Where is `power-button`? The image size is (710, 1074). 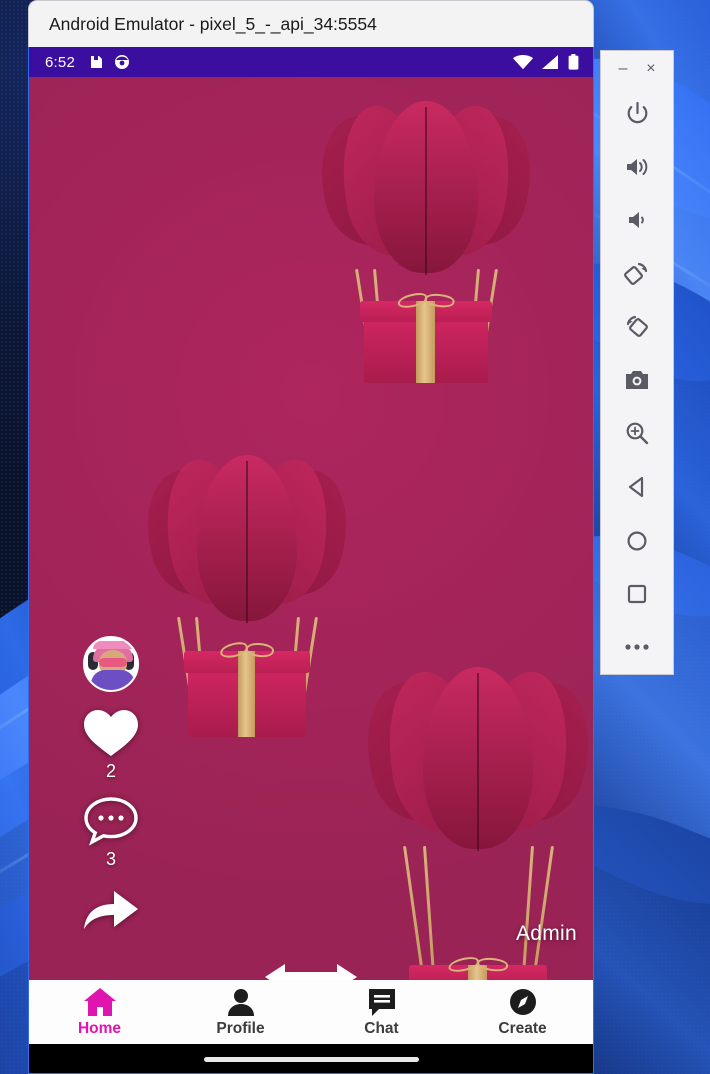 power-button is located at coordinates (637, 113).